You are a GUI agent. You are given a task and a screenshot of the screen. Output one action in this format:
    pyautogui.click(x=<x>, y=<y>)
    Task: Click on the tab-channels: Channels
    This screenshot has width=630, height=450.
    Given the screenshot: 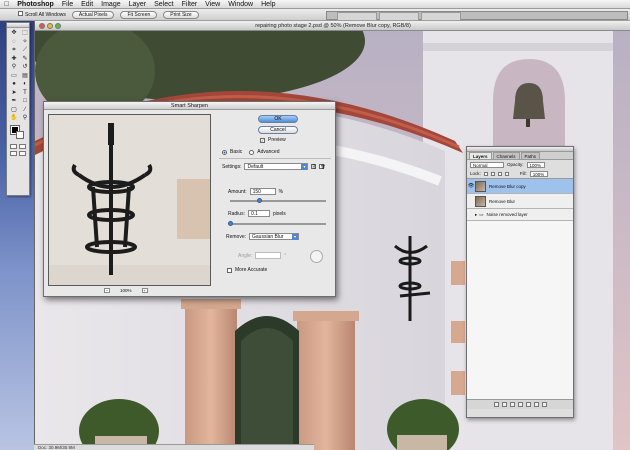 What is the action you would take?
    pyautogui.click(x=506, y=155)
    